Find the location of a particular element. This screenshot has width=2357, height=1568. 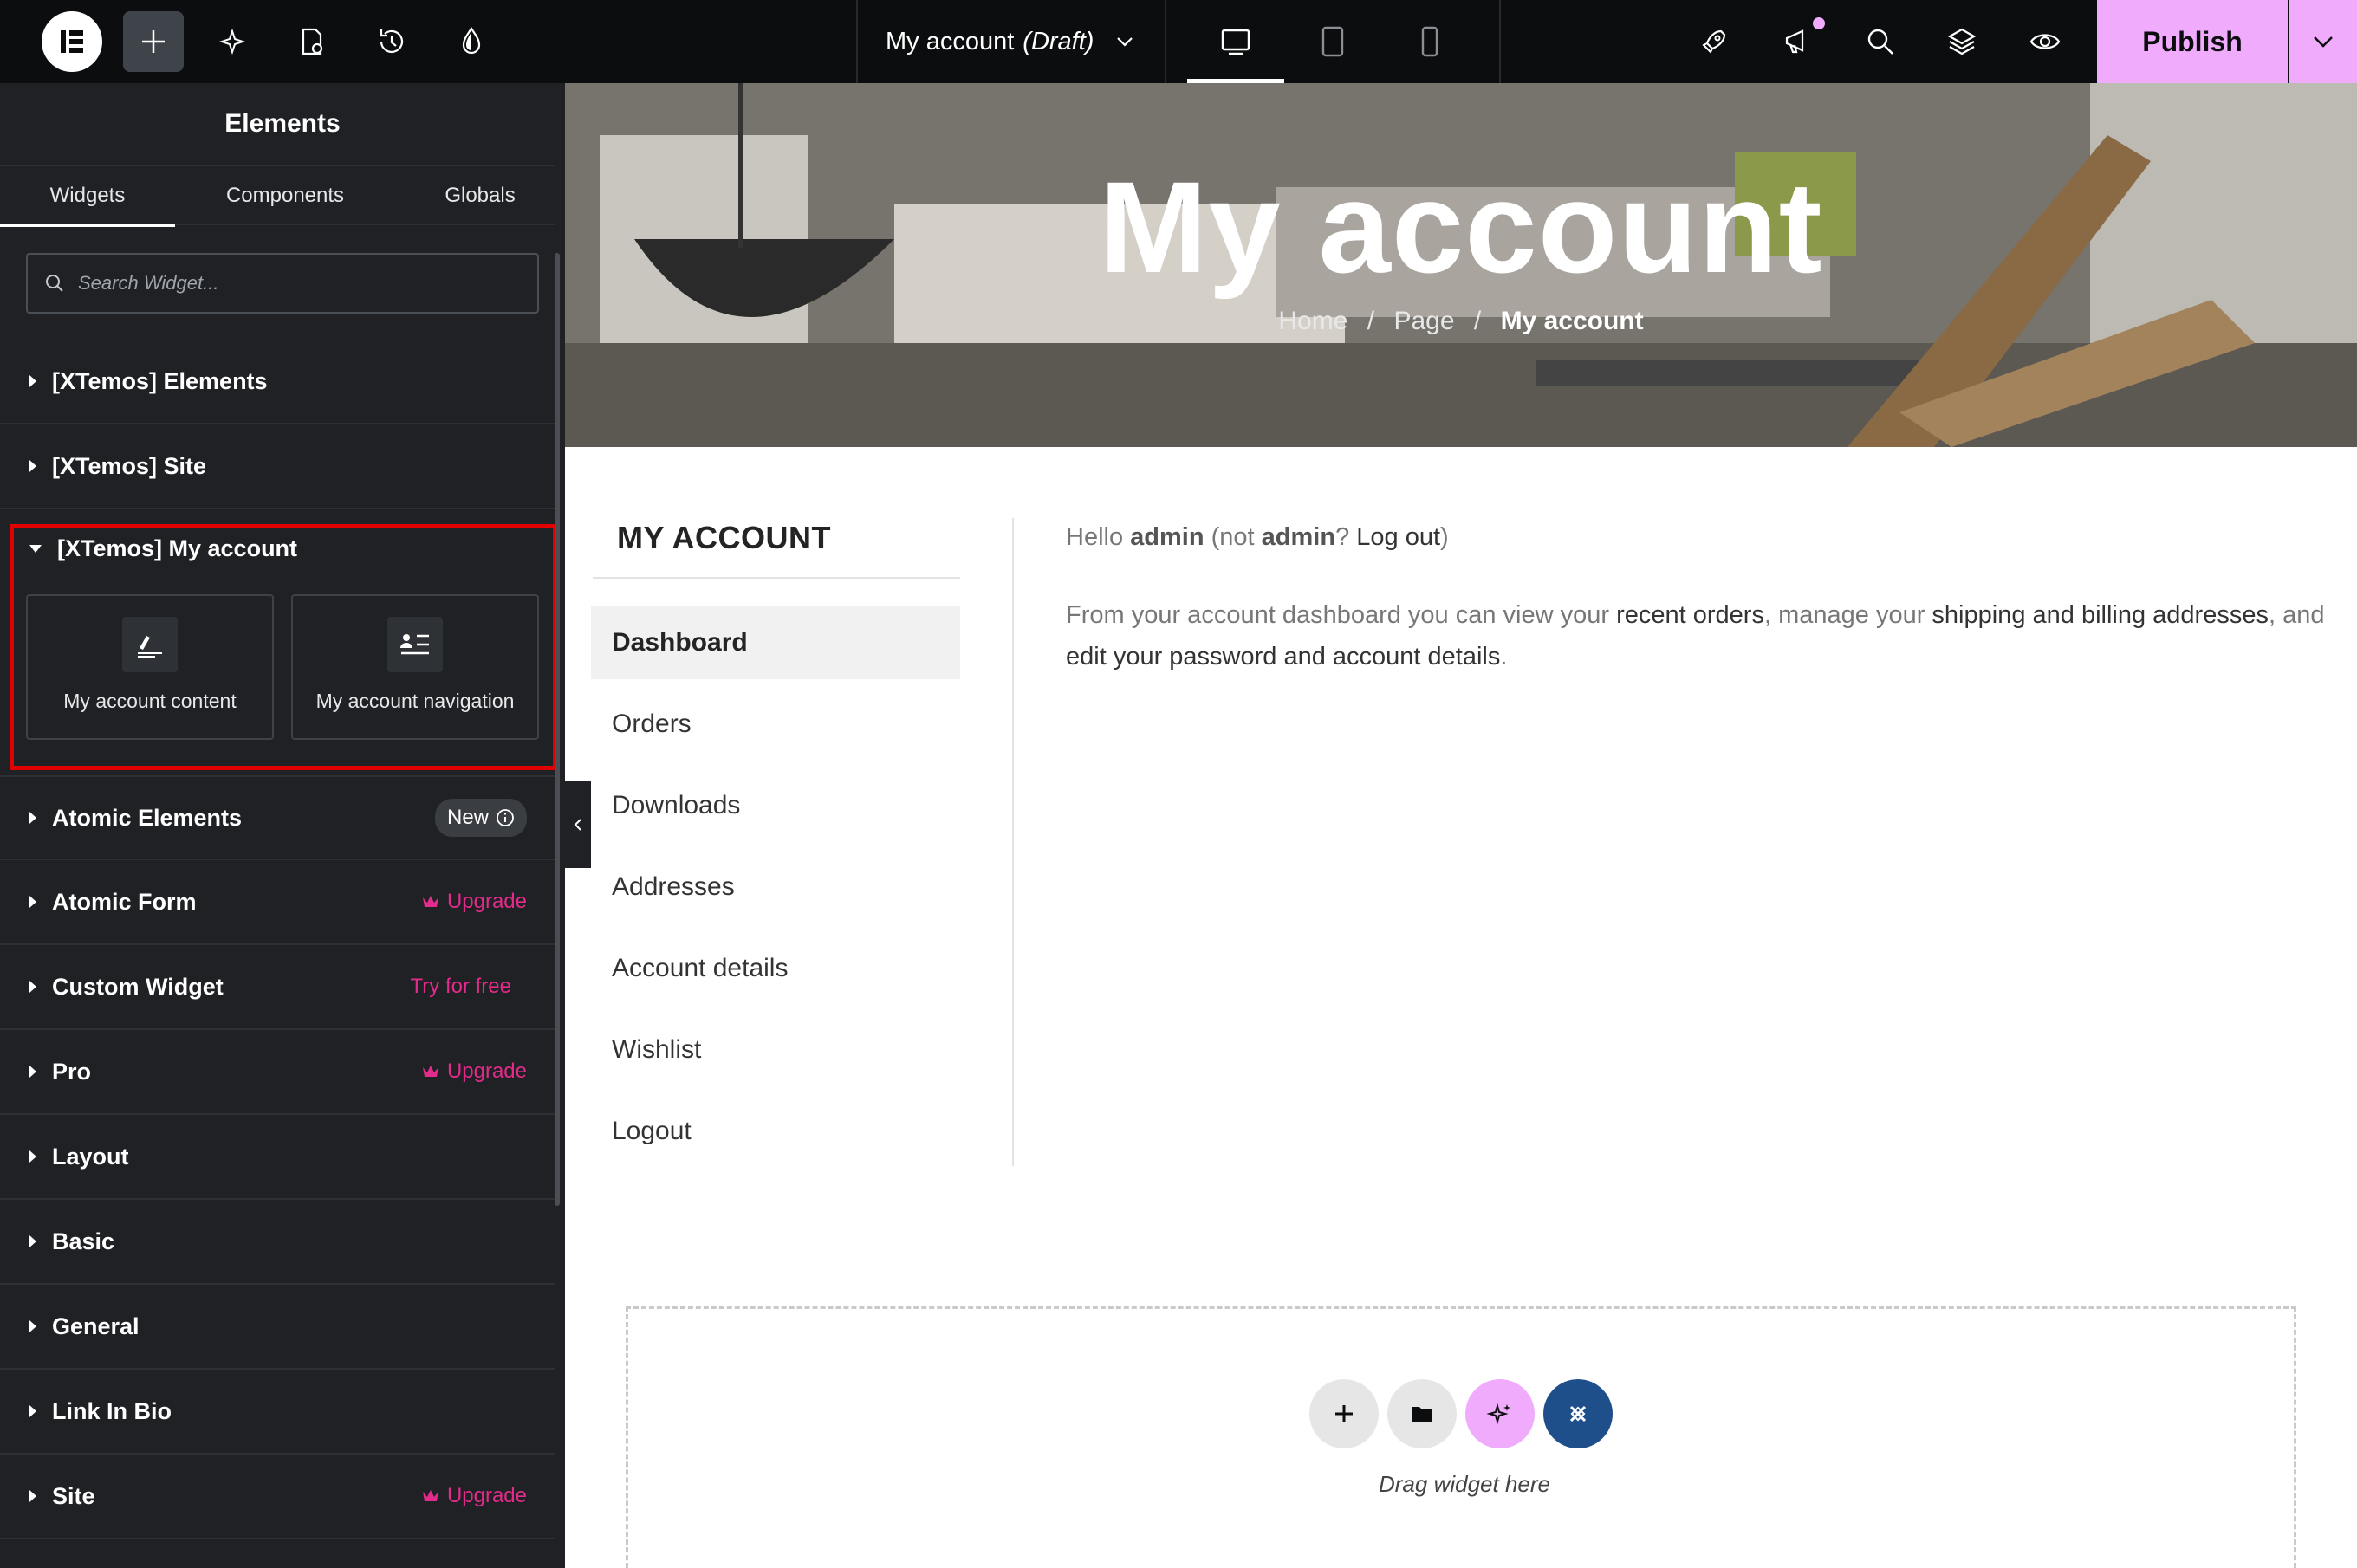

logout-link: Log out is located at coordinates (1398, 537).